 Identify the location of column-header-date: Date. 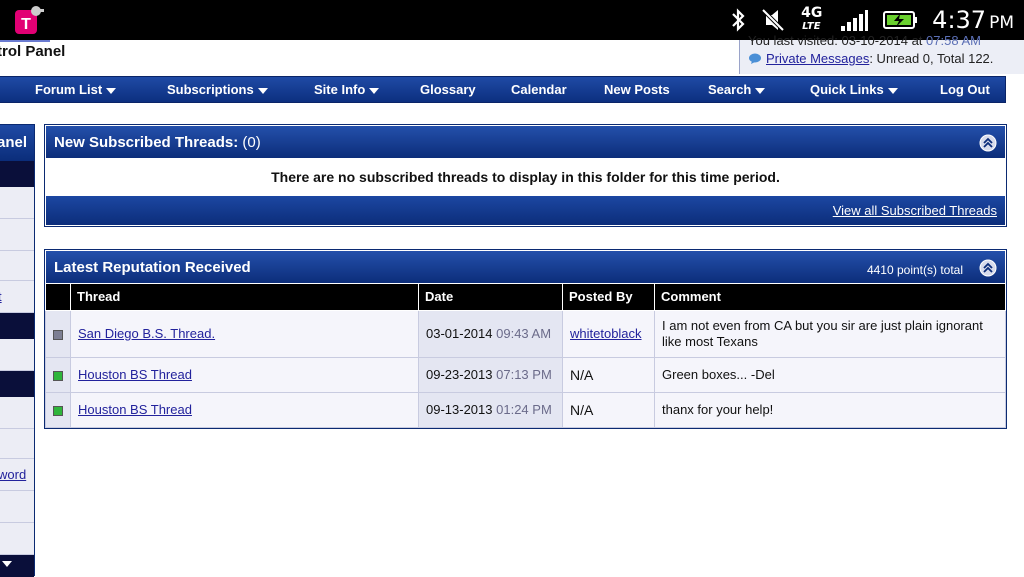
(490, 297).